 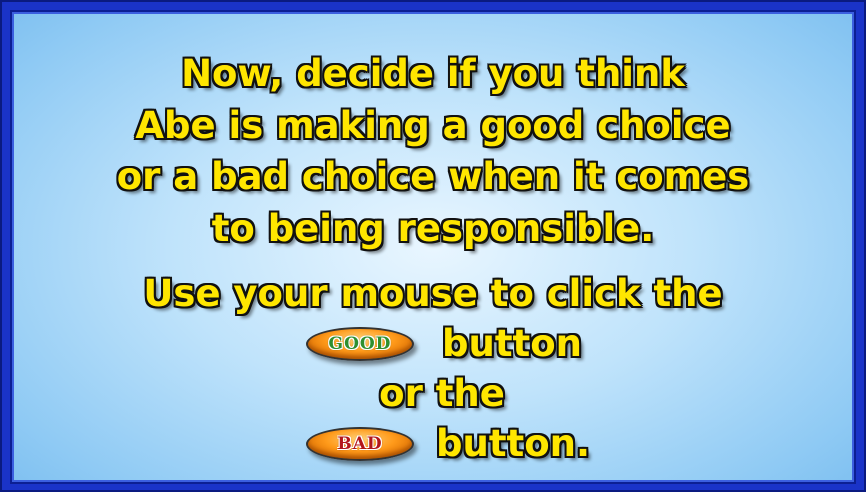 I want to click on good-button-caption: button, so click(x=512, y=343).